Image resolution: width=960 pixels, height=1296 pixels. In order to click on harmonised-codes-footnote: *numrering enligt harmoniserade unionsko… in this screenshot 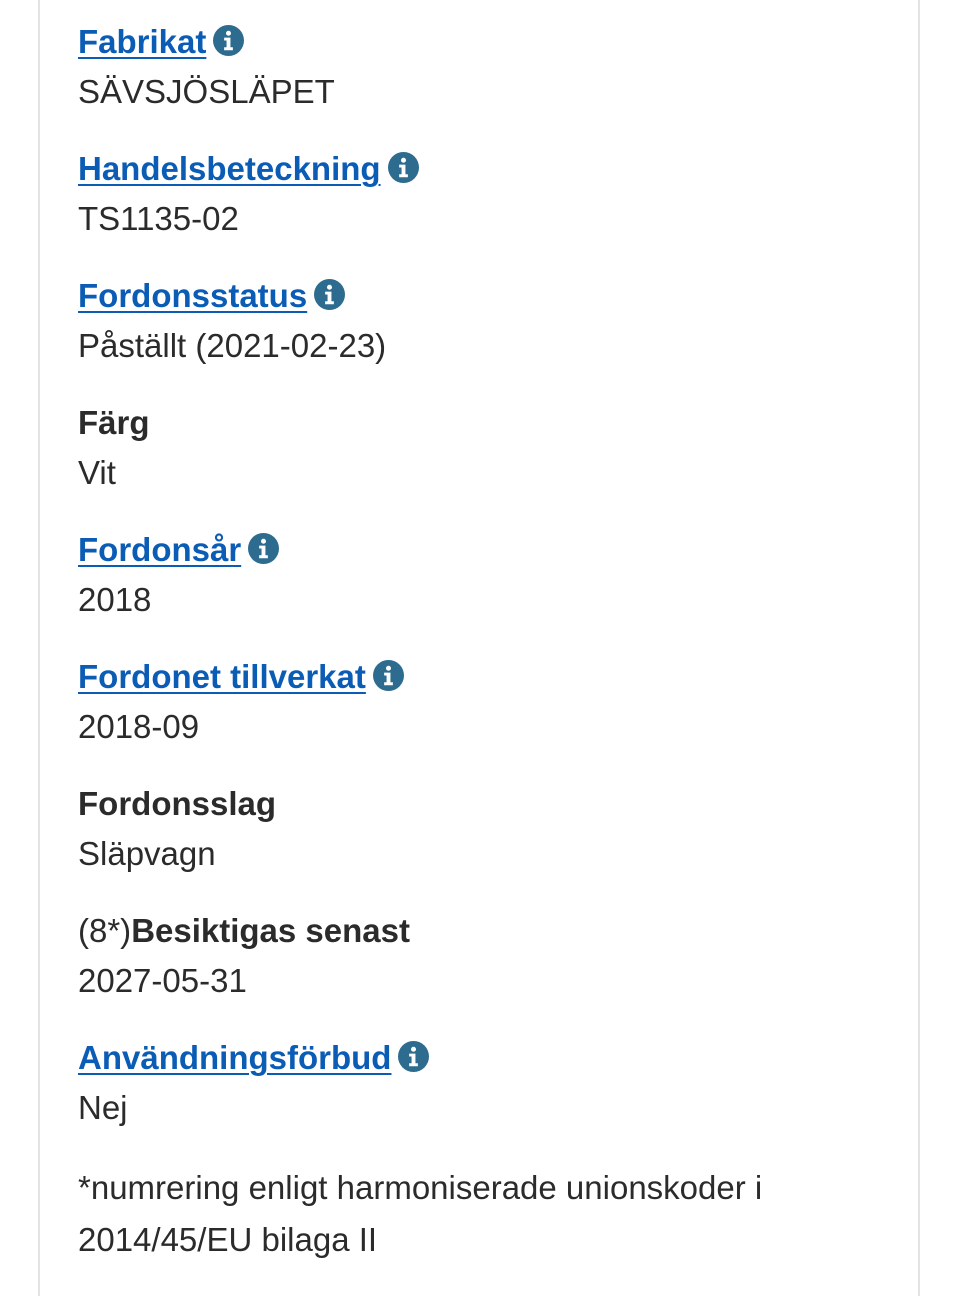, I will do `click(420, 1213)`.